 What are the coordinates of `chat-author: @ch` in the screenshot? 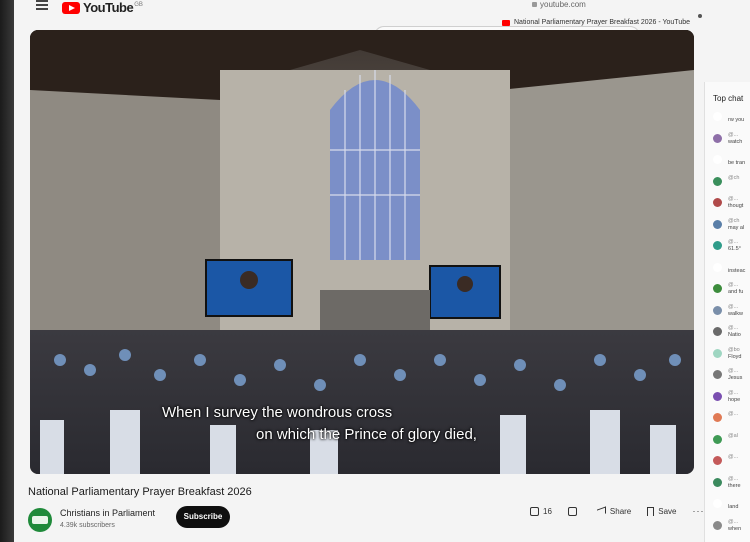 It's located at (734, 177).